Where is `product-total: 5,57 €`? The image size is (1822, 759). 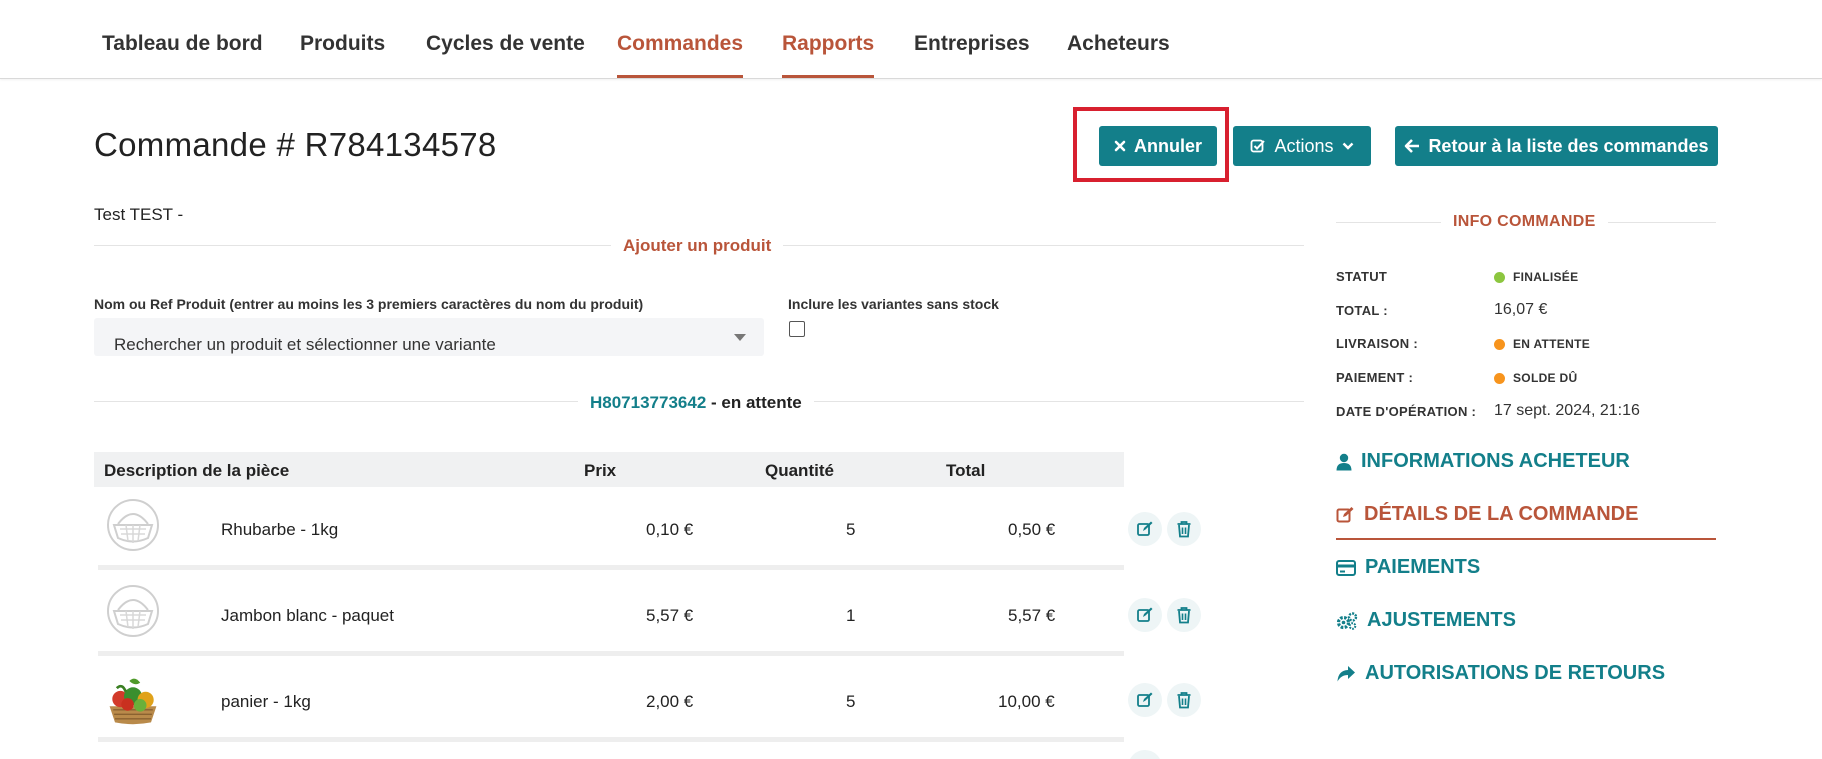
product-total: 5,57 € is located at coordinates (1032, 615).